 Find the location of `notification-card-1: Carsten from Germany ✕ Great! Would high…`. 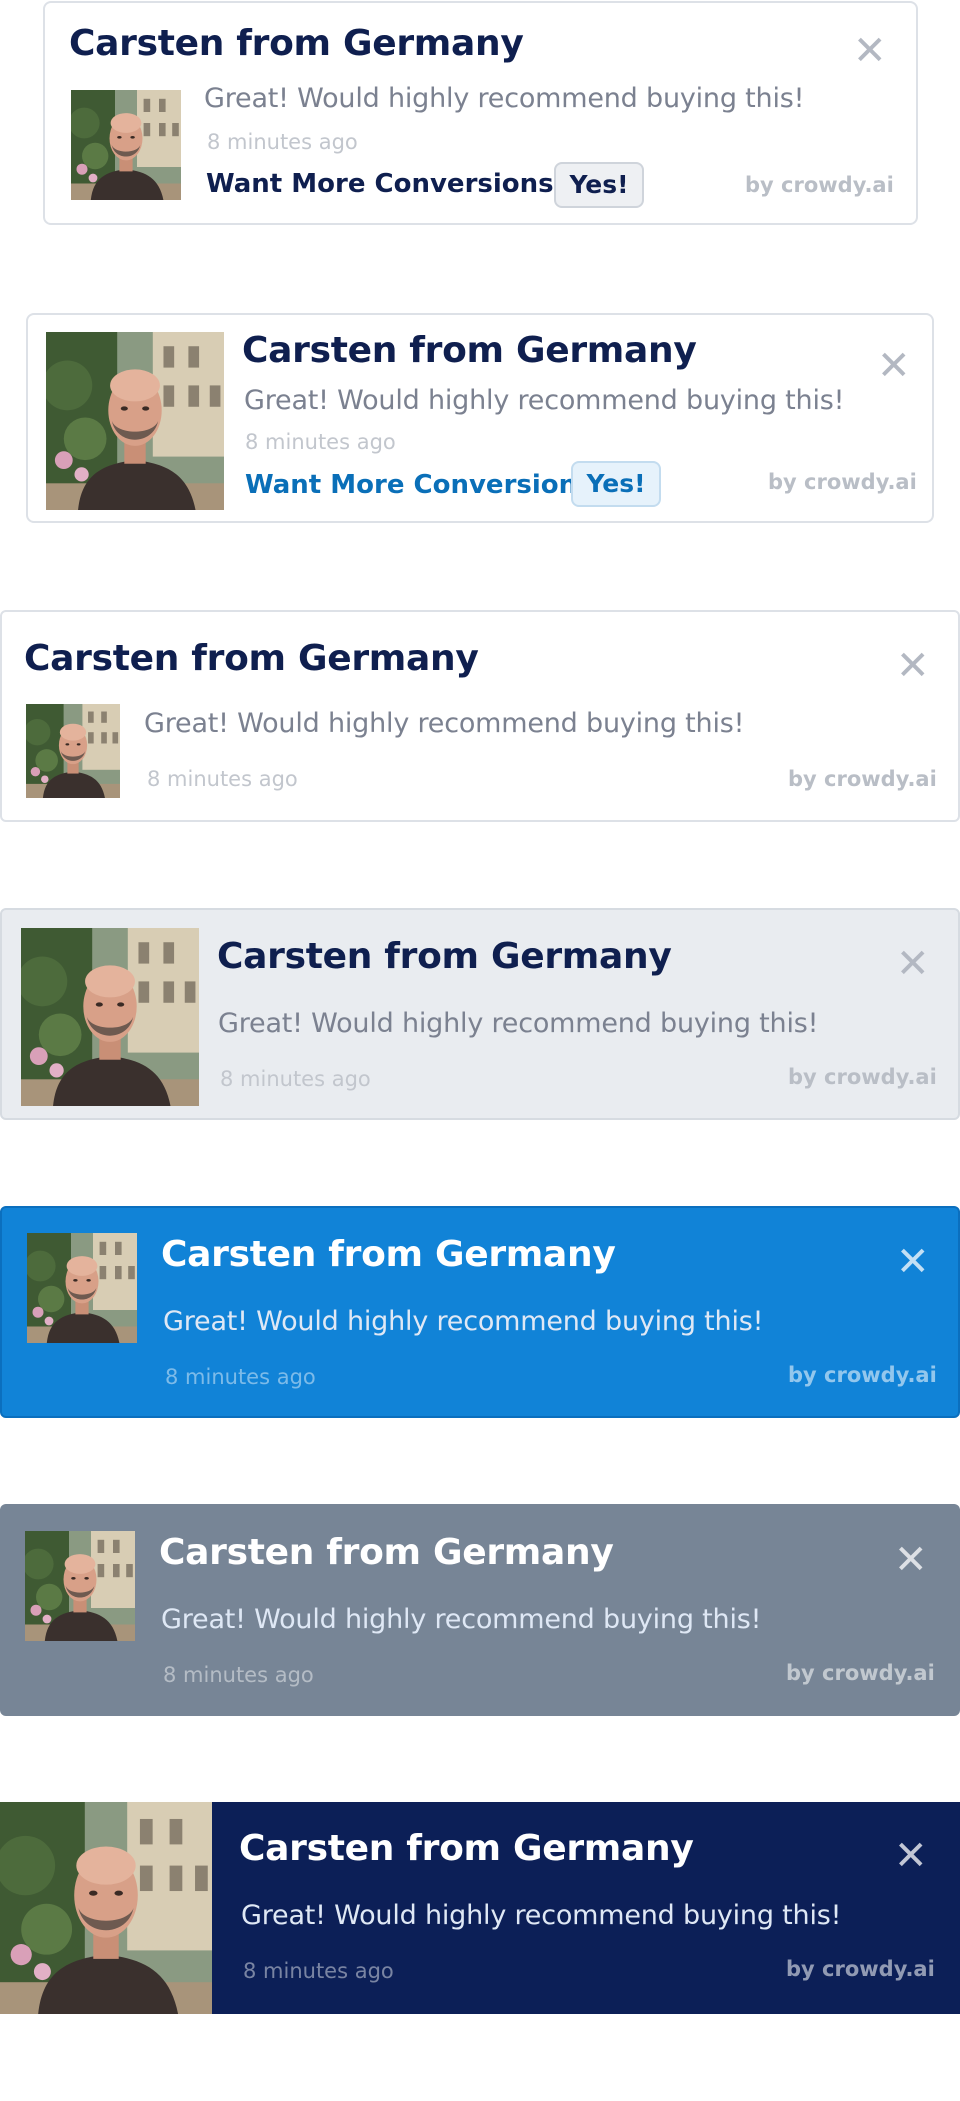

notification-card-1: Carsten from Germany ✕ Great! Would high… is located at coordinates (480, 113).